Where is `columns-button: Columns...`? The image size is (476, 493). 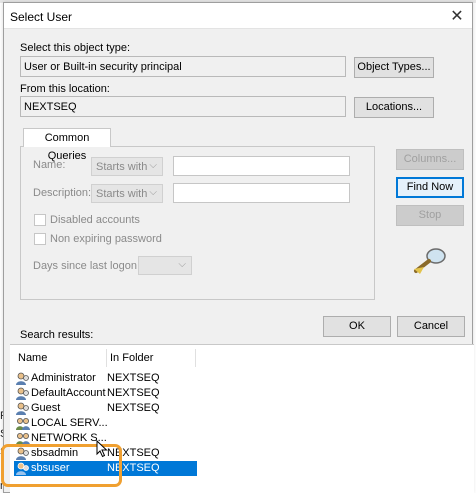
columns-button: Columns... is located at coordinates (430, 159).